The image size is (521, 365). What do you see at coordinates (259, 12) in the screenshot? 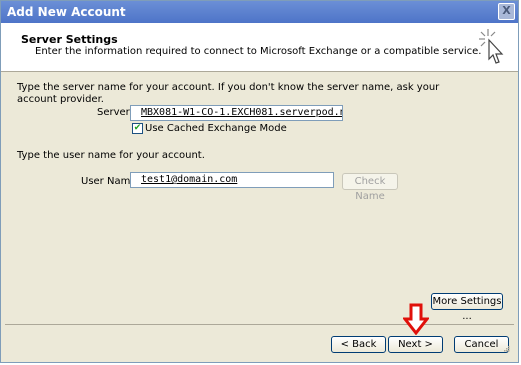
I see `title-bar: Add New Account X` at bounding box center [259, 12].